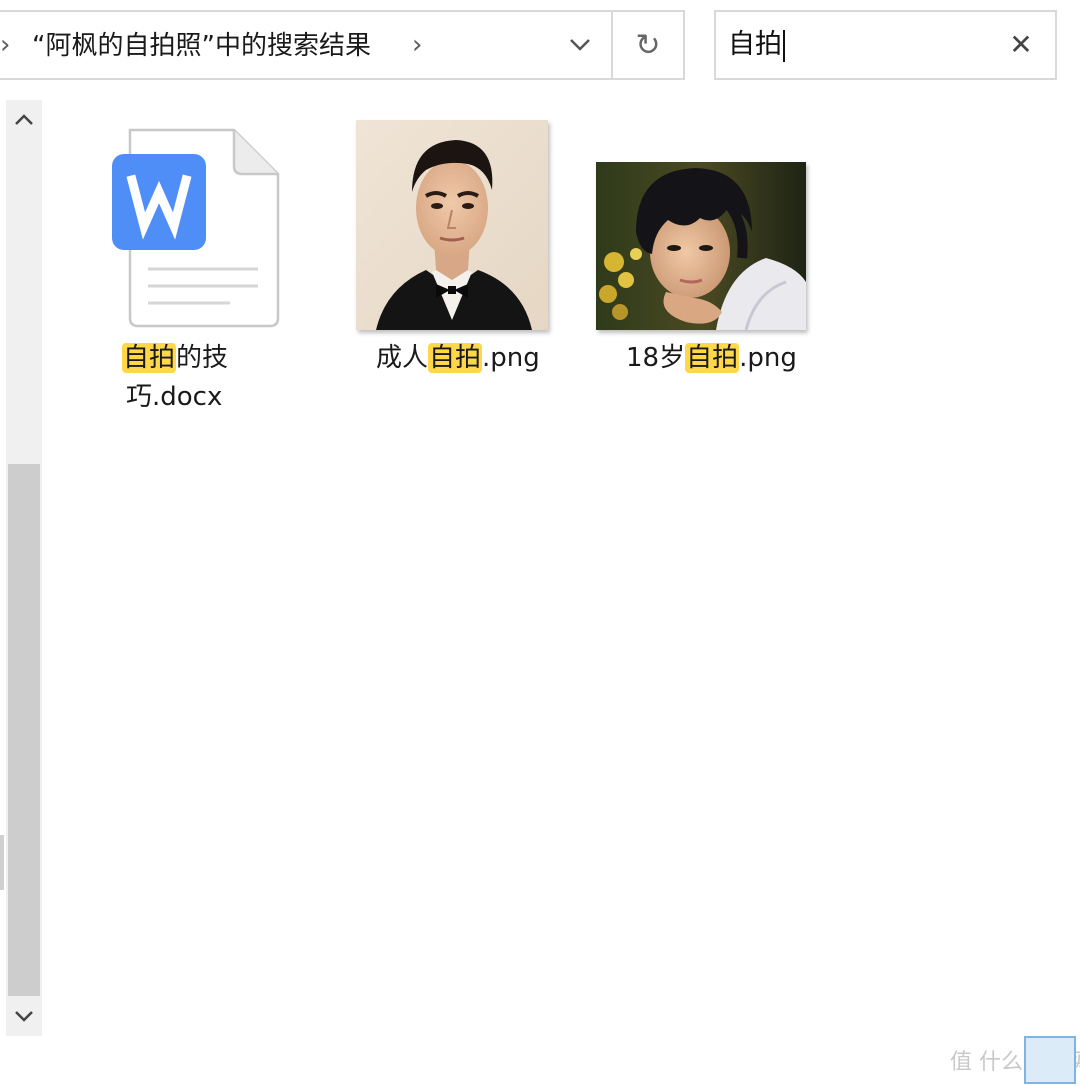 This screenshot has height=1086, width=1080. I want to click on scroll-up-button, so click(24, 120).